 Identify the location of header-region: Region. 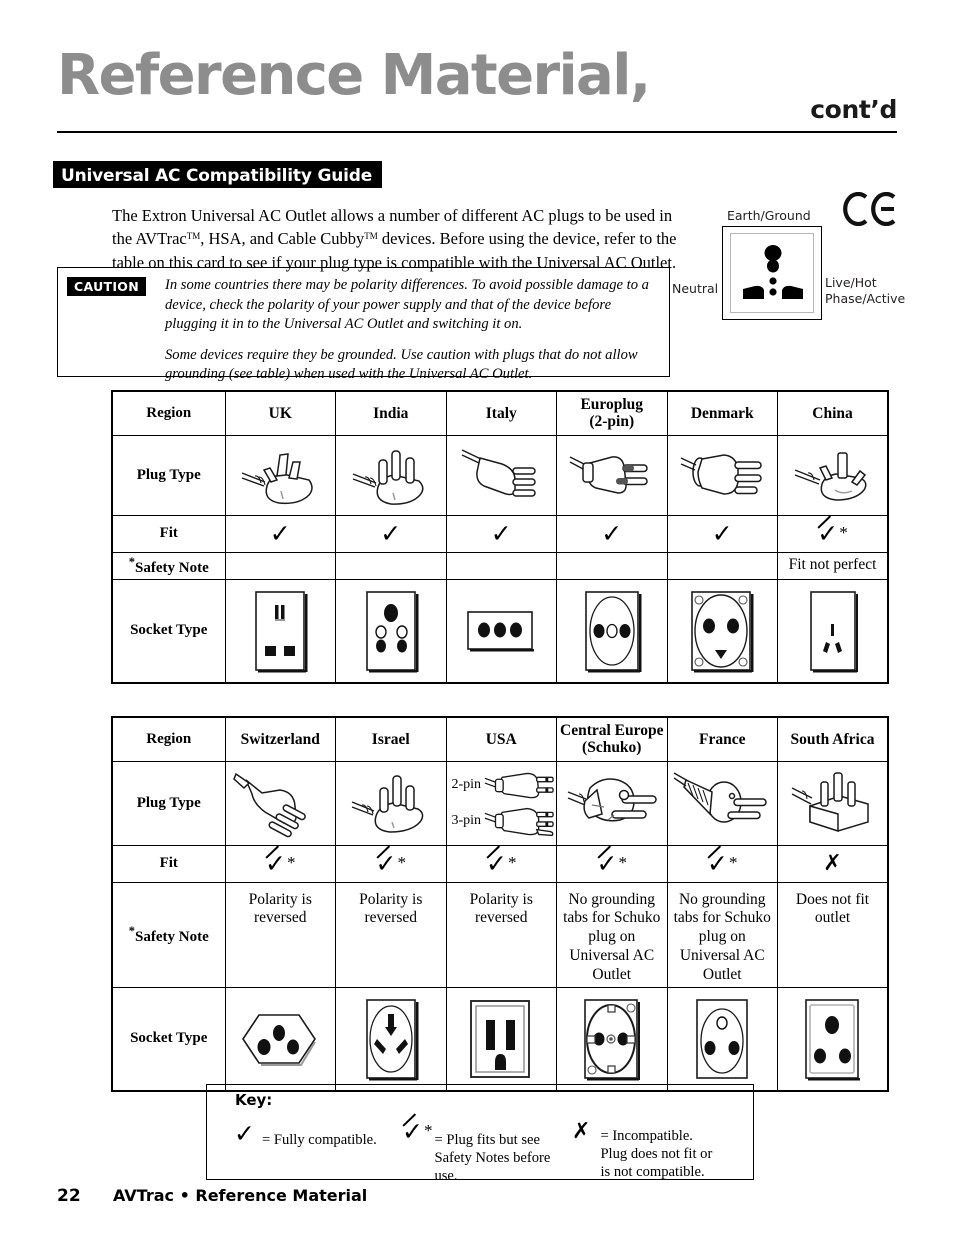
(168, 739).